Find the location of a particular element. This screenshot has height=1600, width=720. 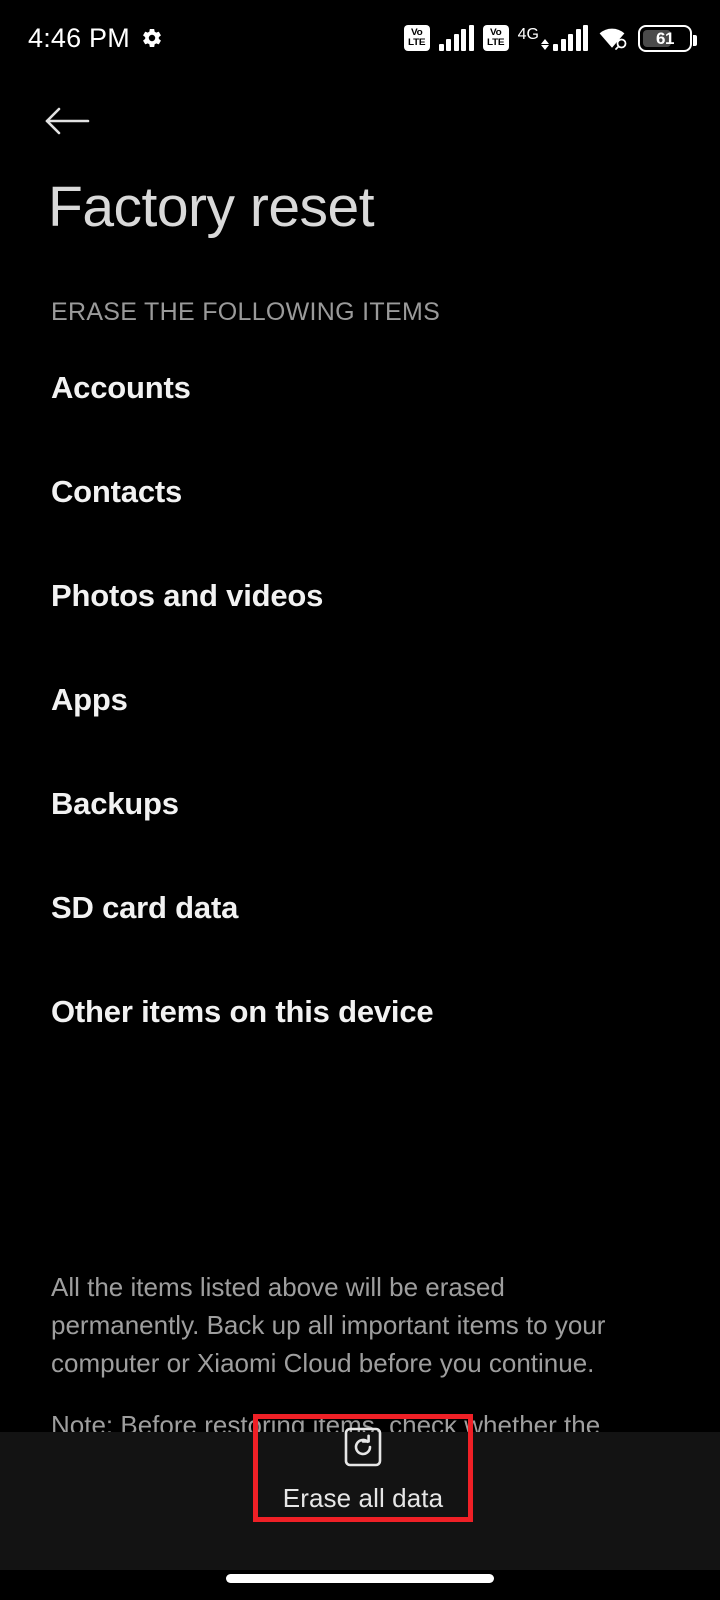

erase-all-data-label: Erase all data is located at coordinates (363, 1497).